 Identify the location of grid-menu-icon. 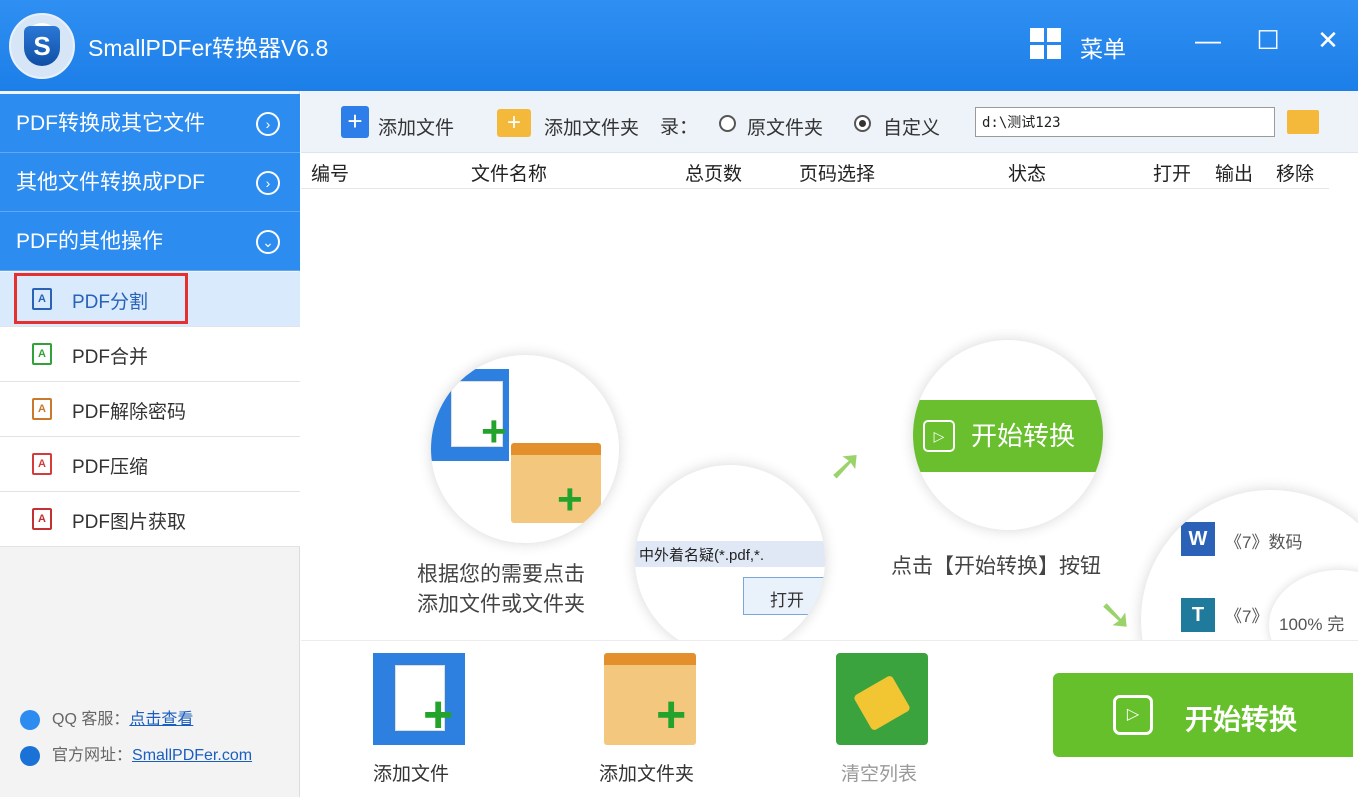
(1046, 44).